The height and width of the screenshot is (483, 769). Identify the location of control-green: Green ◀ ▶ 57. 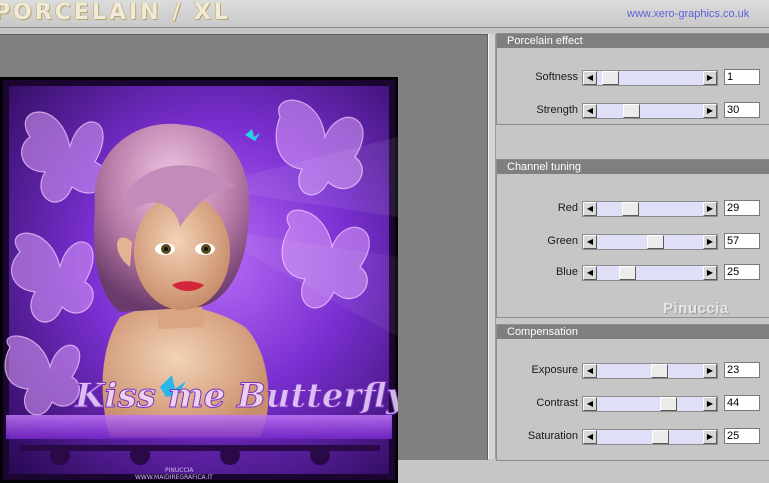
(633, 241).